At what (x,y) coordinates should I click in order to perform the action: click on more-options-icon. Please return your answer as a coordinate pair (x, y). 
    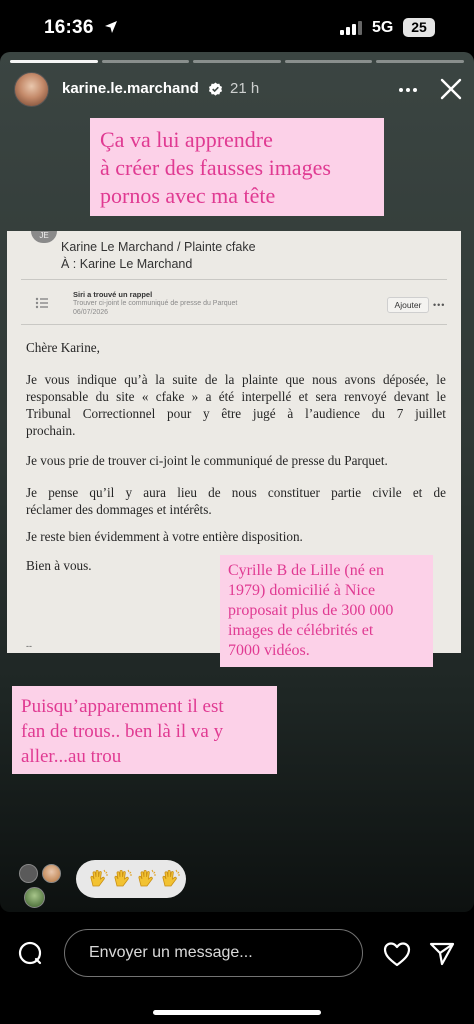
    Looking at the image, I should click on (408, 90).